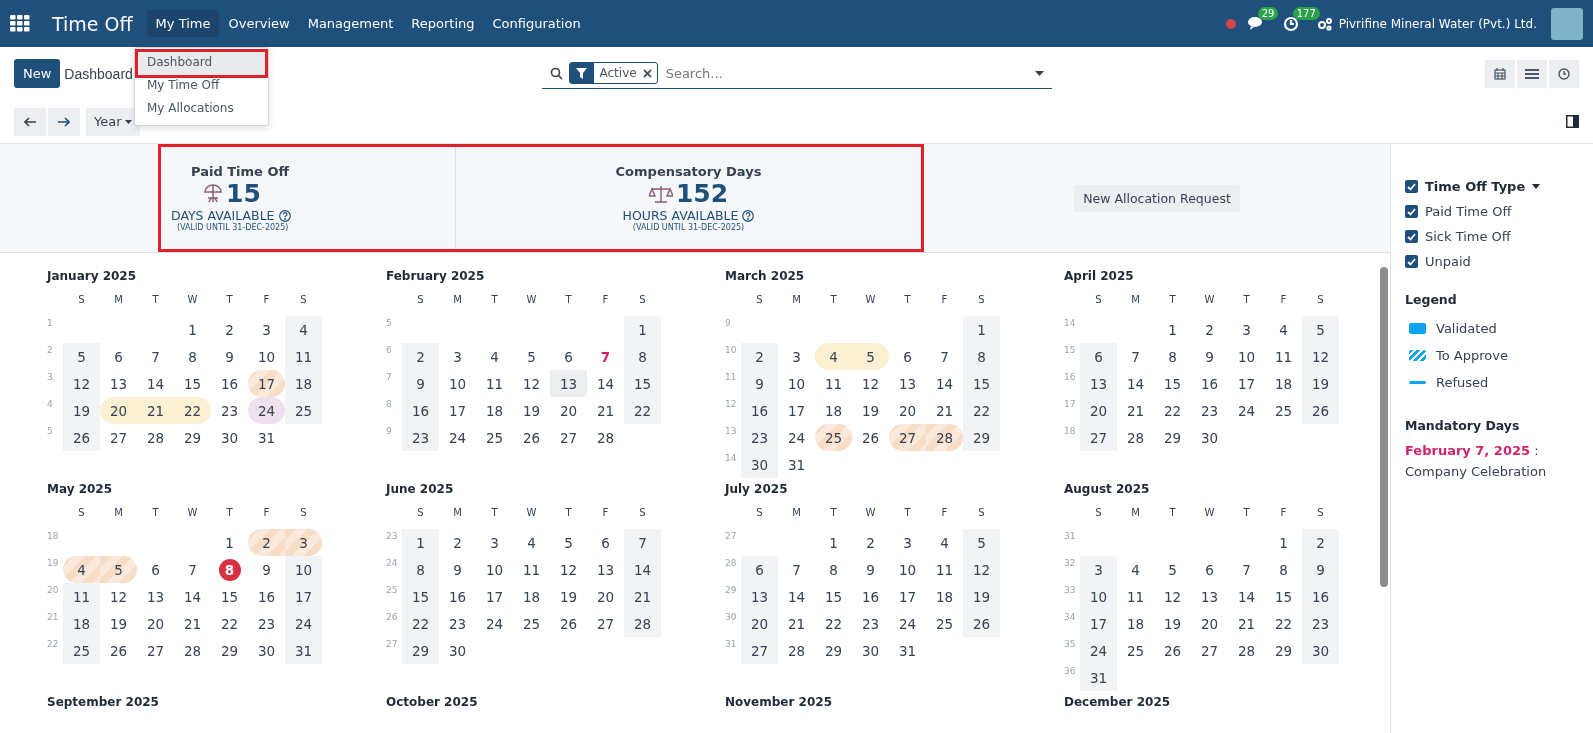 The height and width of the screenshot is (733, 1593). I want to click on filter-label: Paid Time Off, so click(1468, 211).